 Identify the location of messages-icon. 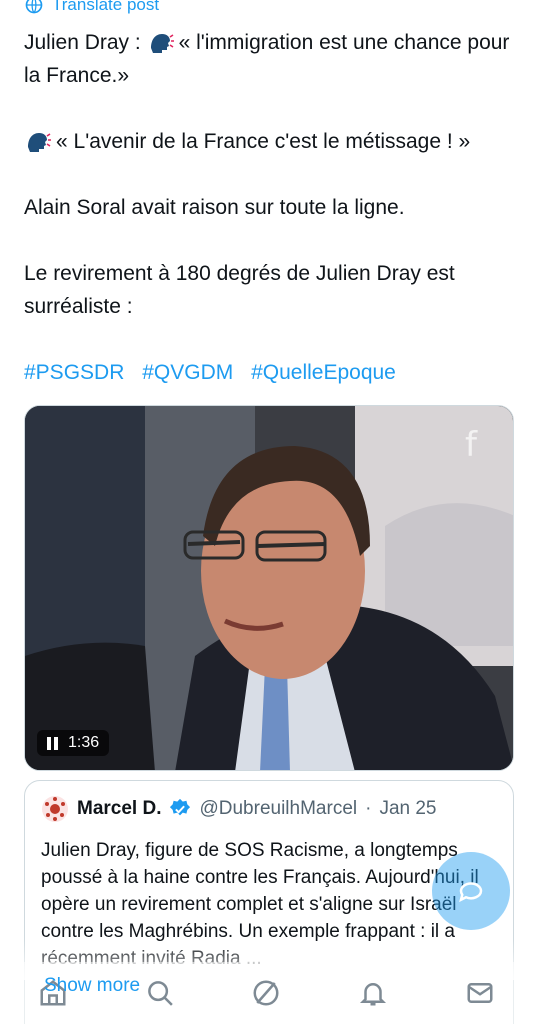
(480, 993).